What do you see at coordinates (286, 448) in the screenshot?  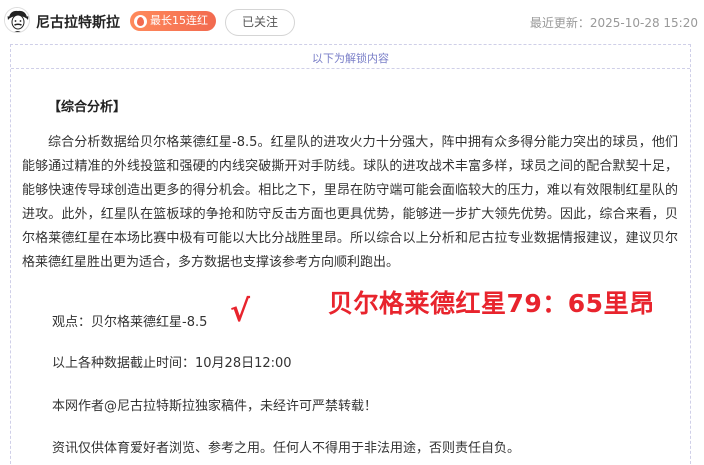 I see `disclaimer: 资讯仅供体育爱好者浏览、参考之用。任何人不得用于非法用途，否则责任自负。` at bounding box center [286, 448].